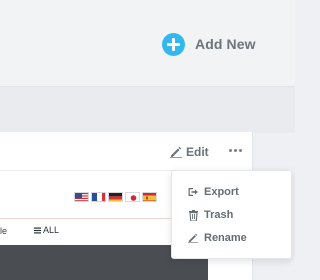 The image size is (320, 280). I want to click on menu-item-export: Export, so click(213, 192).